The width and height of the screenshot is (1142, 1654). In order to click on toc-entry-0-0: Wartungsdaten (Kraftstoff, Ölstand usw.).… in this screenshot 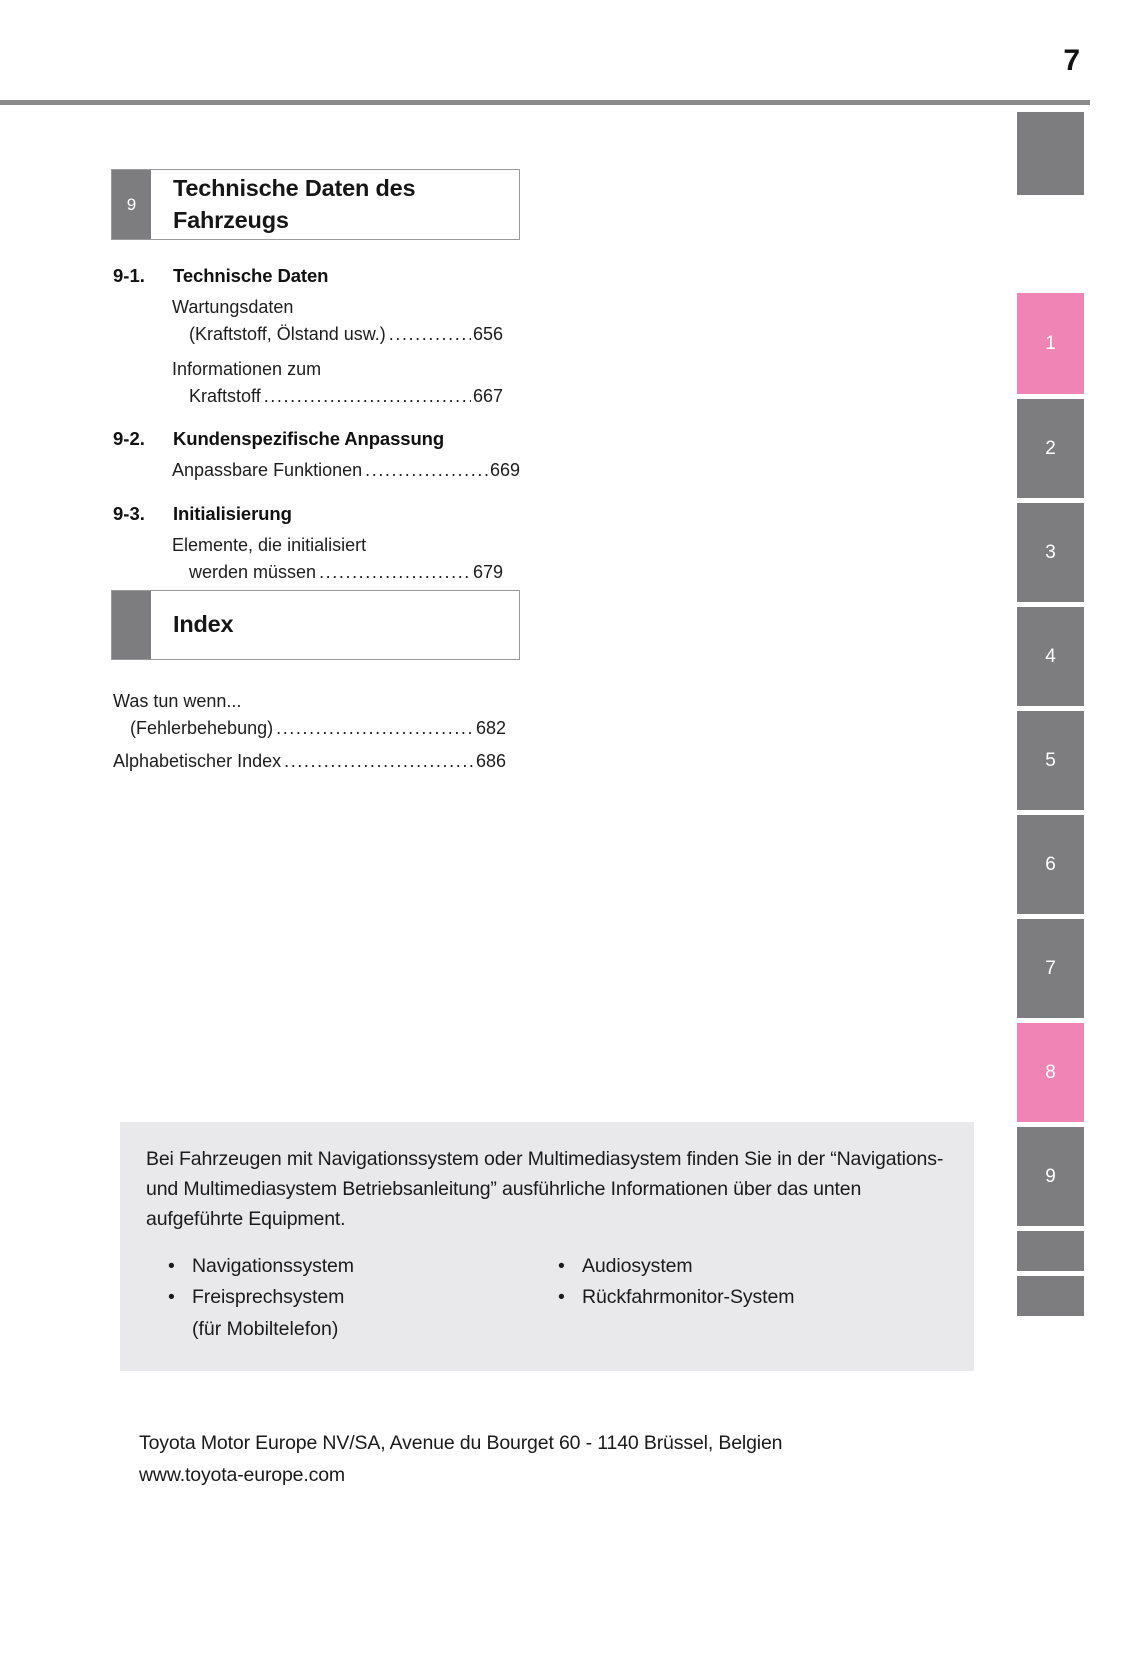, I will do `click(342, 321)`.